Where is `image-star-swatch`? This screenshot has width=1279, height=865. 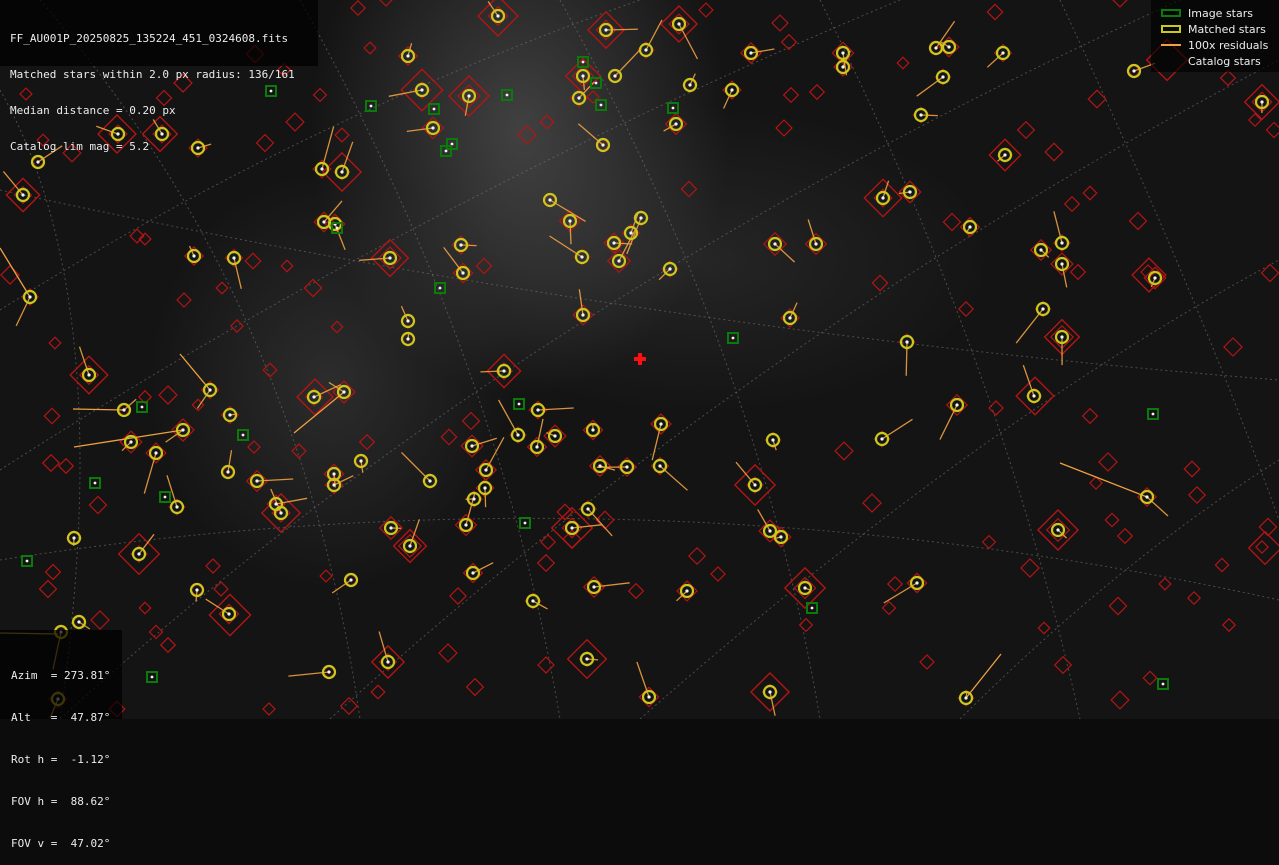
image-star-swatch is located at coordinates (1171, 13).